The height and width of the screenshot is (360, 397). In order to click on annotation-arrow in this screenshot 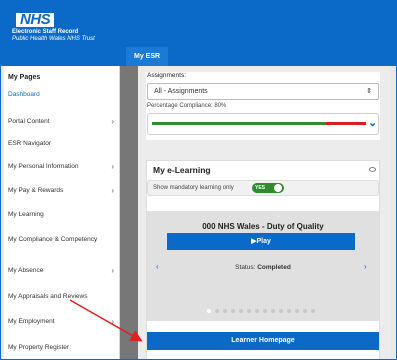, I will do `click(106, 320)`.